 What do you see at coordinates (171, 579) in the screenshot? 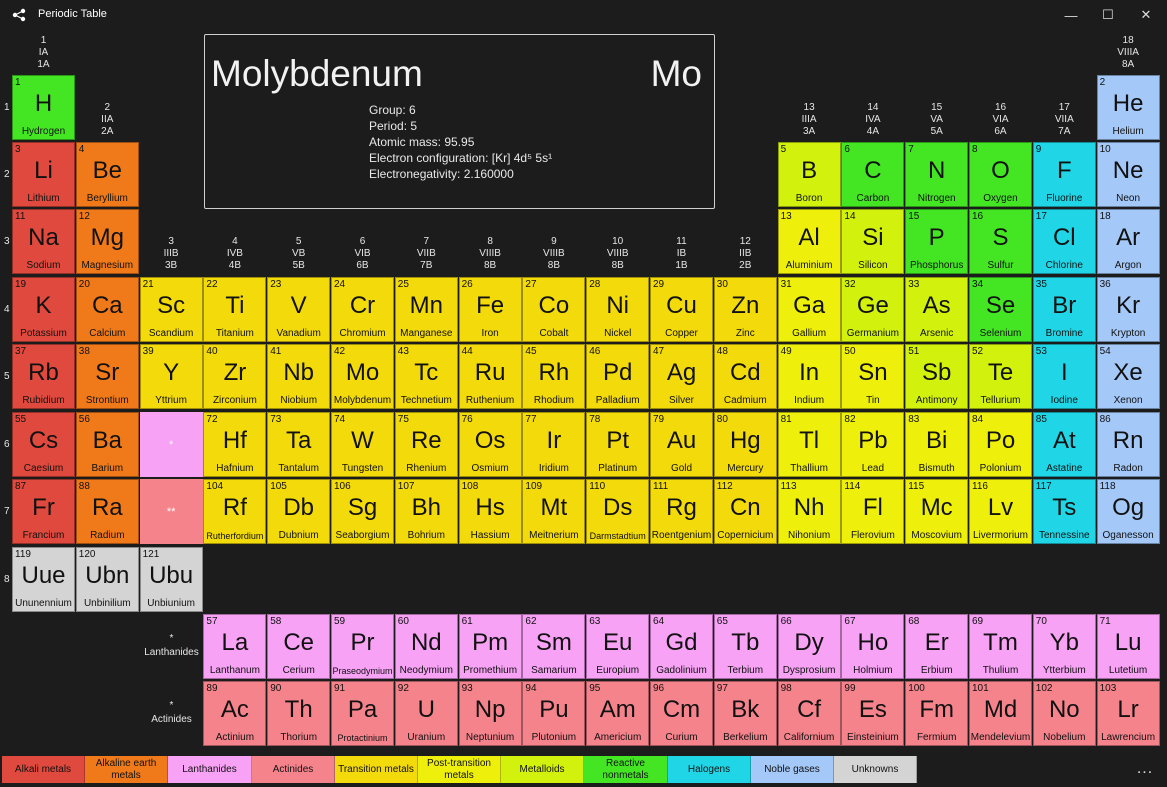
I see `element-cell-ubu: 121 Ubu Unbiunium` at bounding box center [171, 579].